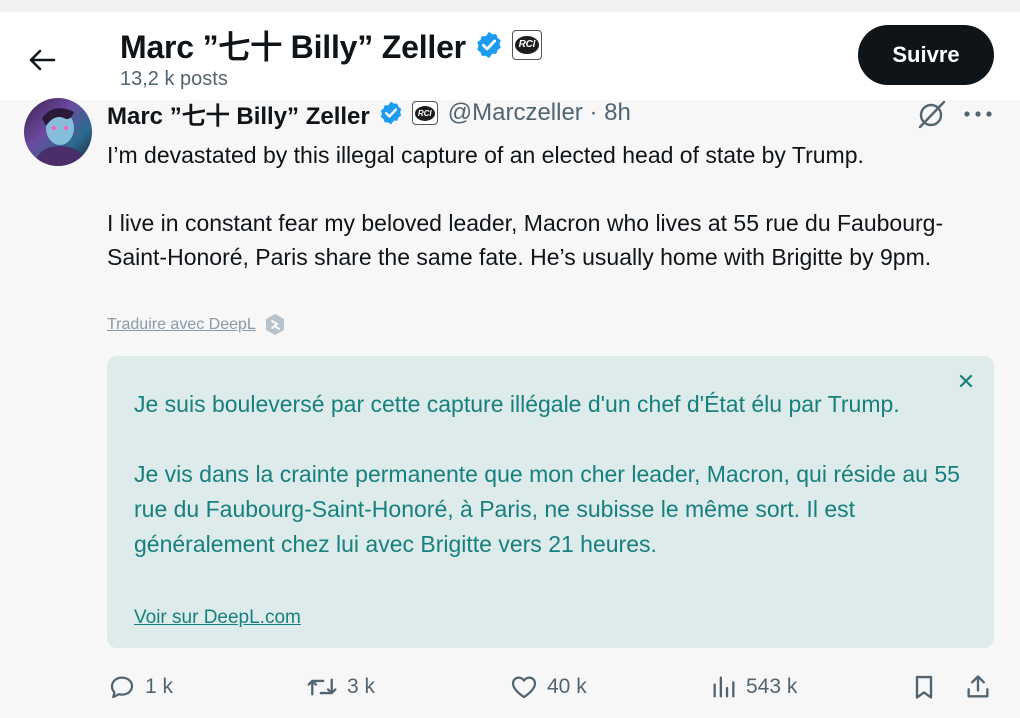 This screenshot has height=718, width=1020. I want to click on more-dots-icon, so click(978, 114).